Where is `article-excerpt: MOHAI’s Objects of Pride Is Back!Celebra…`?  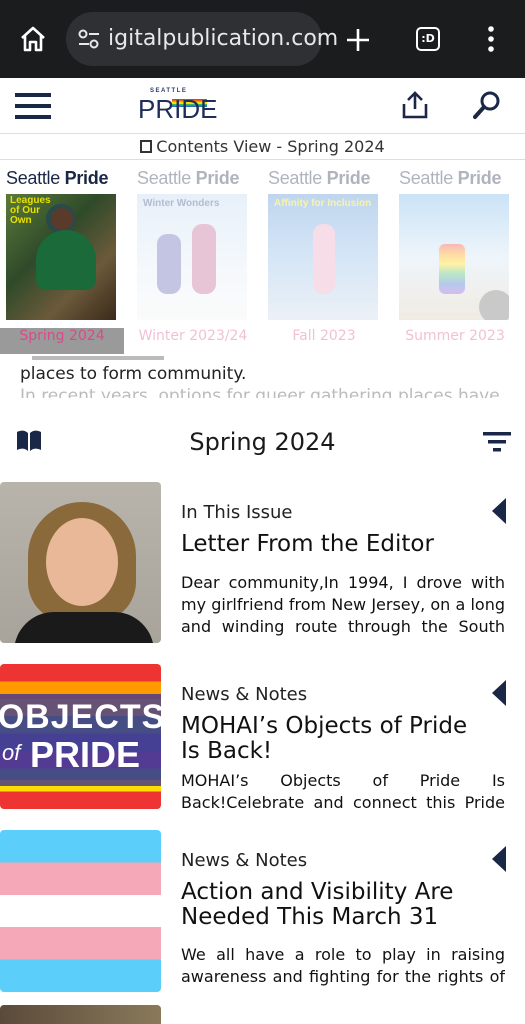 article-excerpt: MOHAI’s Objects of Pride Is Back!Celebra… is located at coordinates (343, 791).